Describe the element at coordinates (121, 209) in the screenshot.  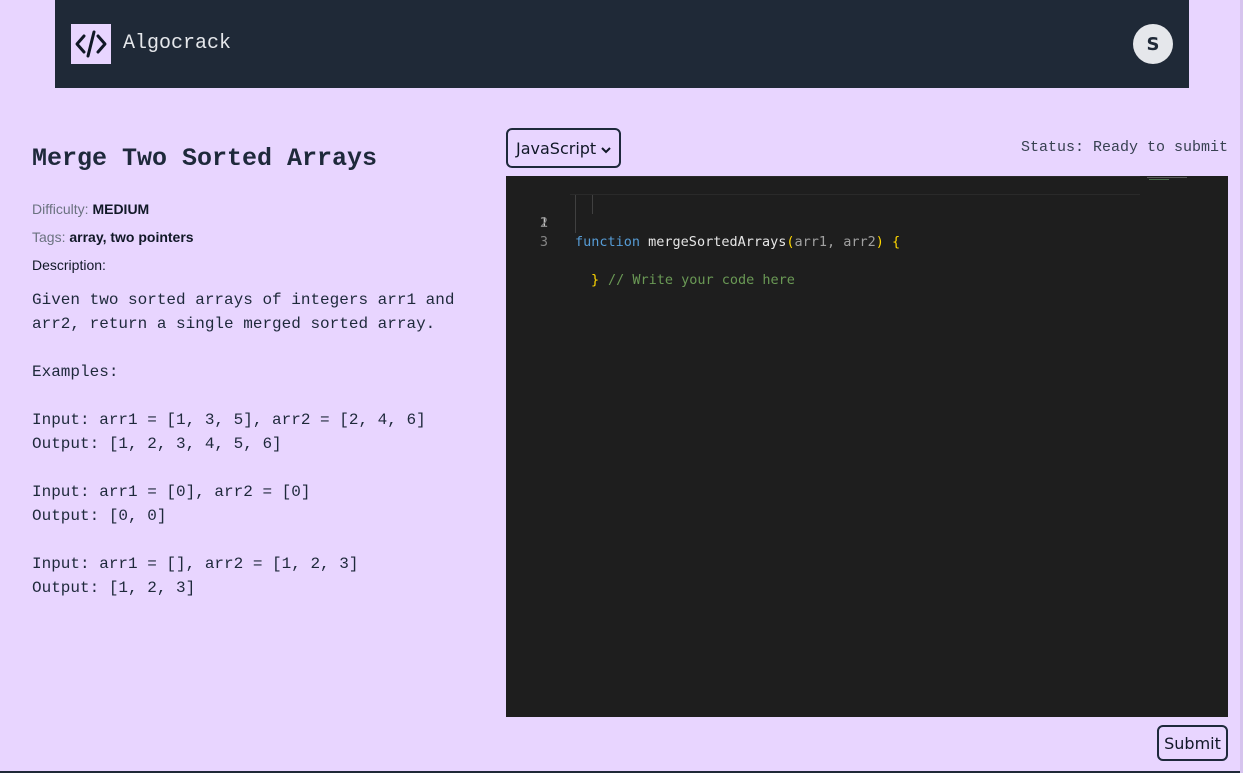
I see `difficulty-value: MEDIUM` at that location.